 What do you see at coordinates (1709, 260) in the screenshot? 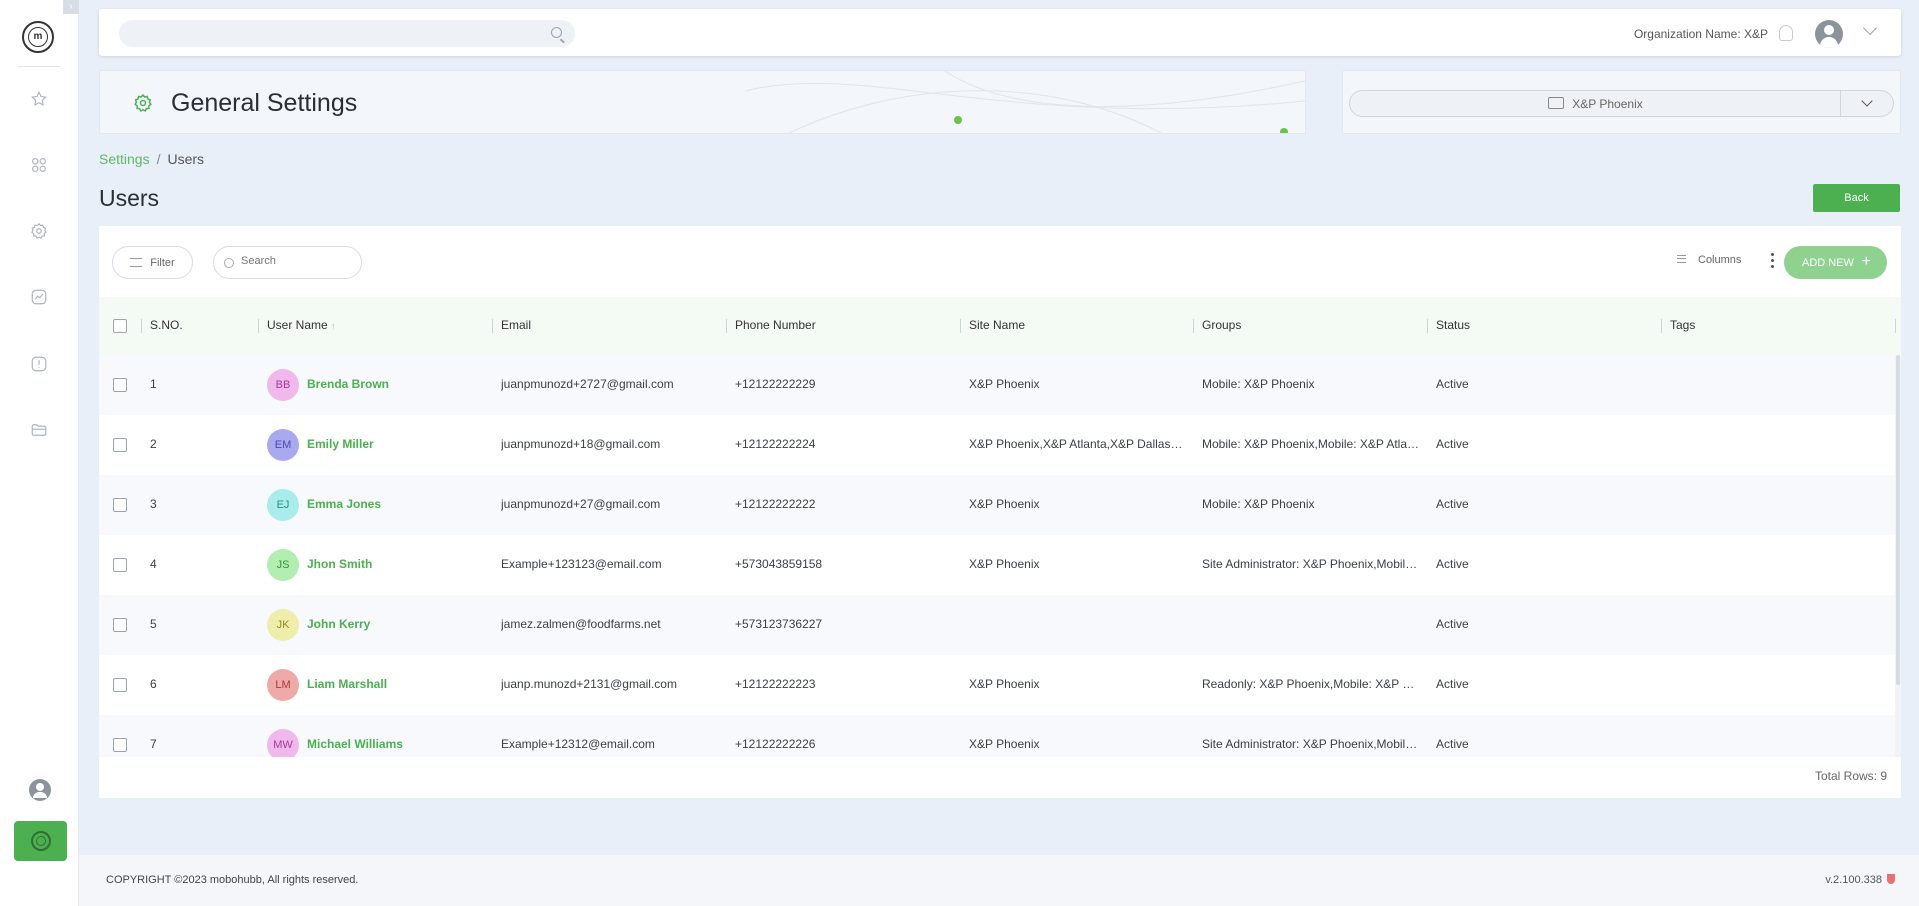
I see `columns-button: Columns` at bounding box center [1709, 260].